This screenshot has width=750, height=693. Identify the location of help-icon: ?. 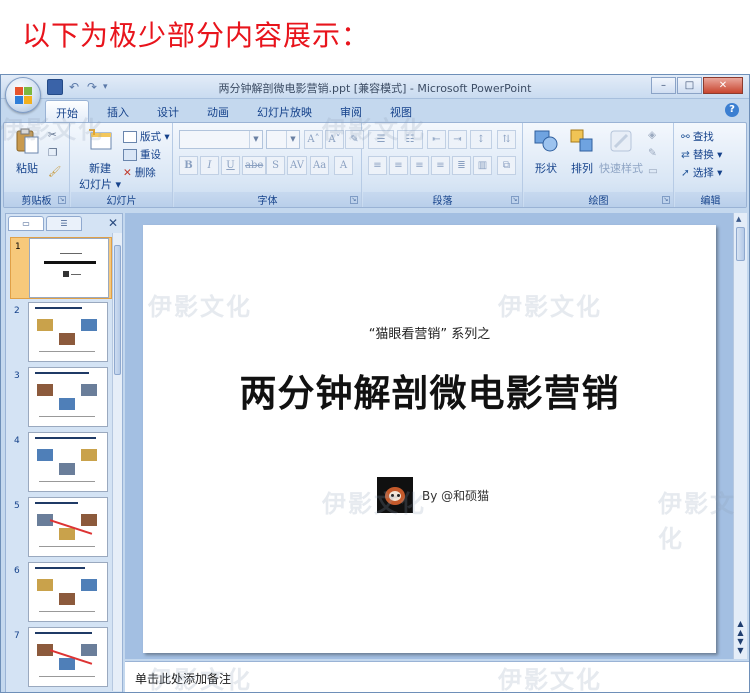
(732, 110).